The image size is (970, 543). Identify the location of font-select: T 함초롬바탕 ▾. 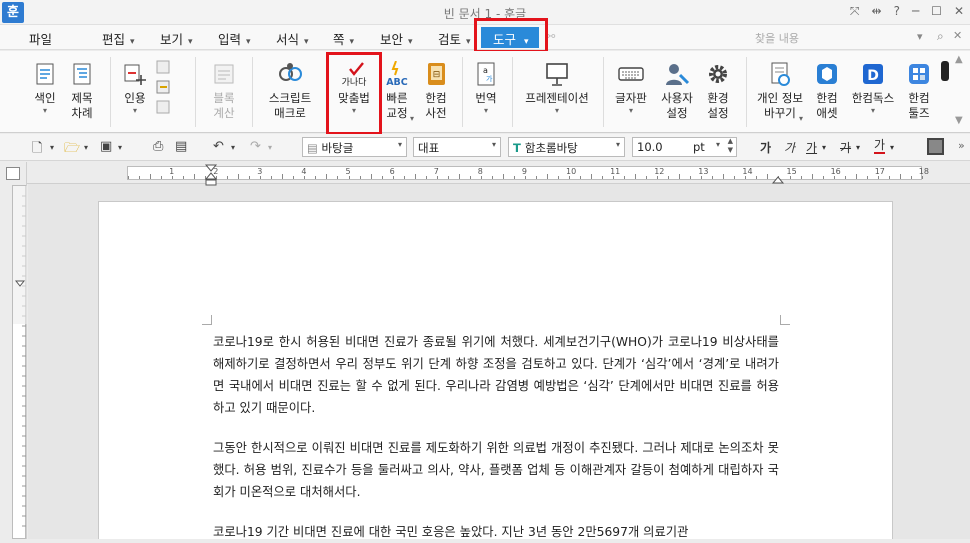
(566, 147).